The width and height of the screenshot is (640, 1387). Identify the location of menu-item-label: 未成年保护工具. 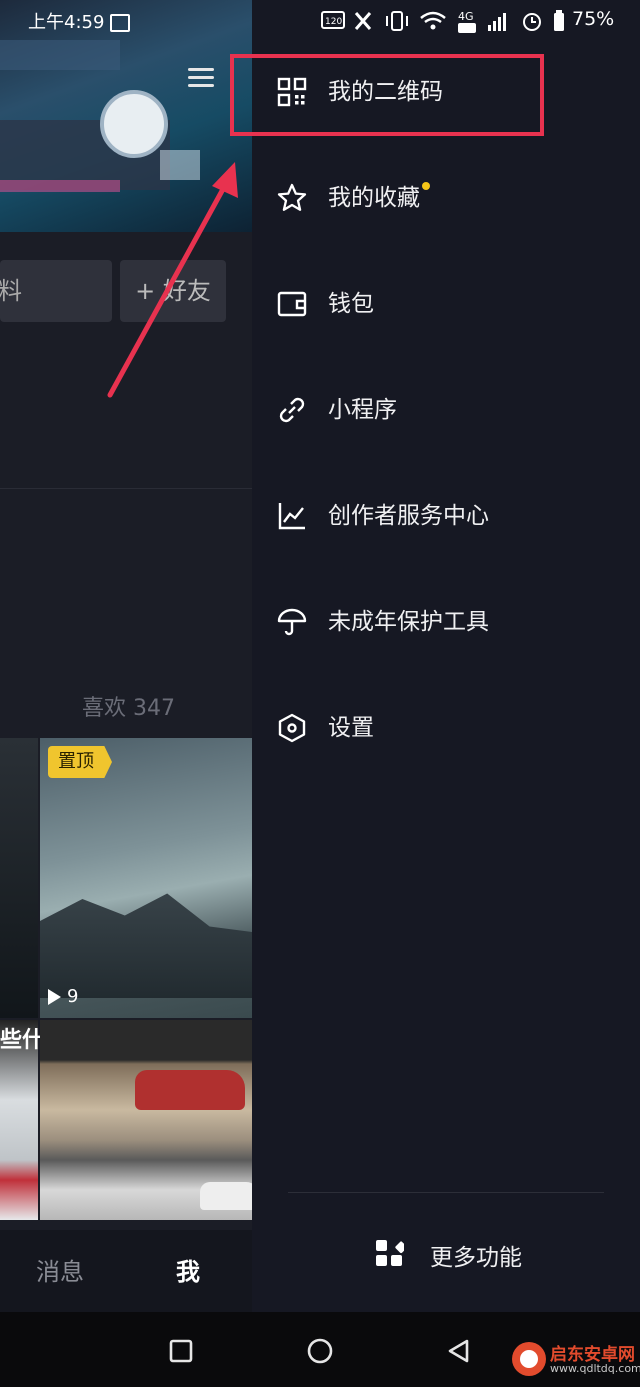
(408, 622).